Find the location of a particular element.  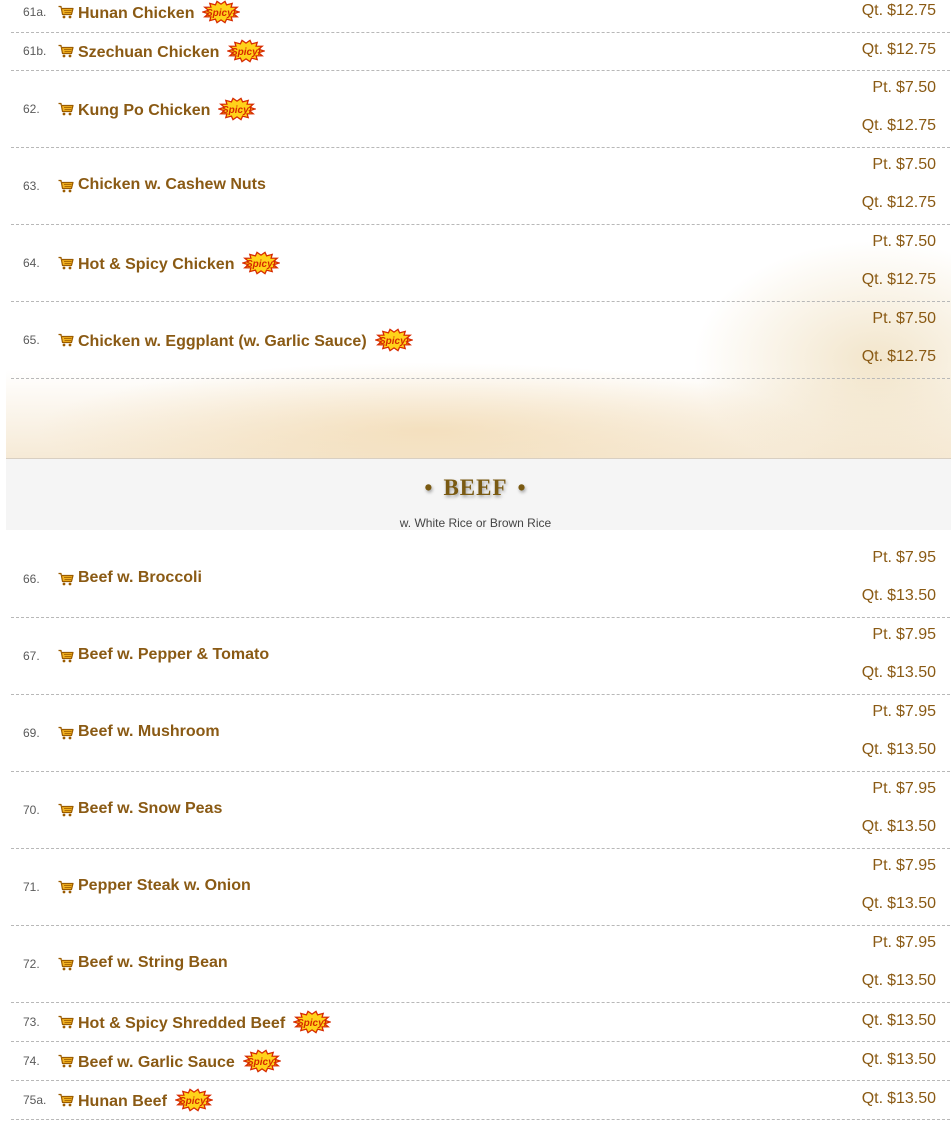

price-amount: $13.50 is located at coordinates (911, 1098).